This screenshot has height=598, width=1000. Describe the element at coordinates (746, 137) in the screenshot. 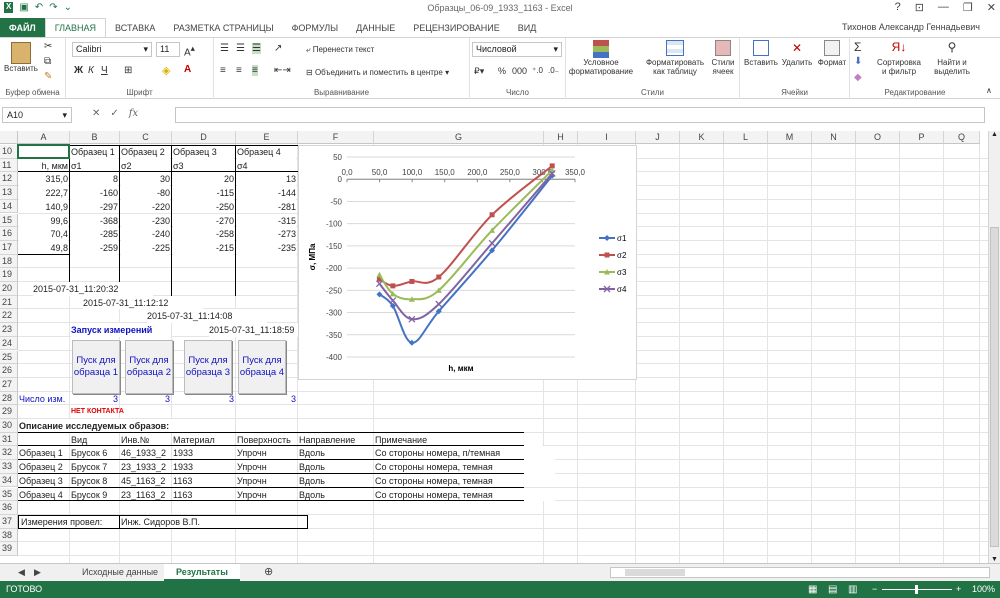

I see `column-header: L` at that location.